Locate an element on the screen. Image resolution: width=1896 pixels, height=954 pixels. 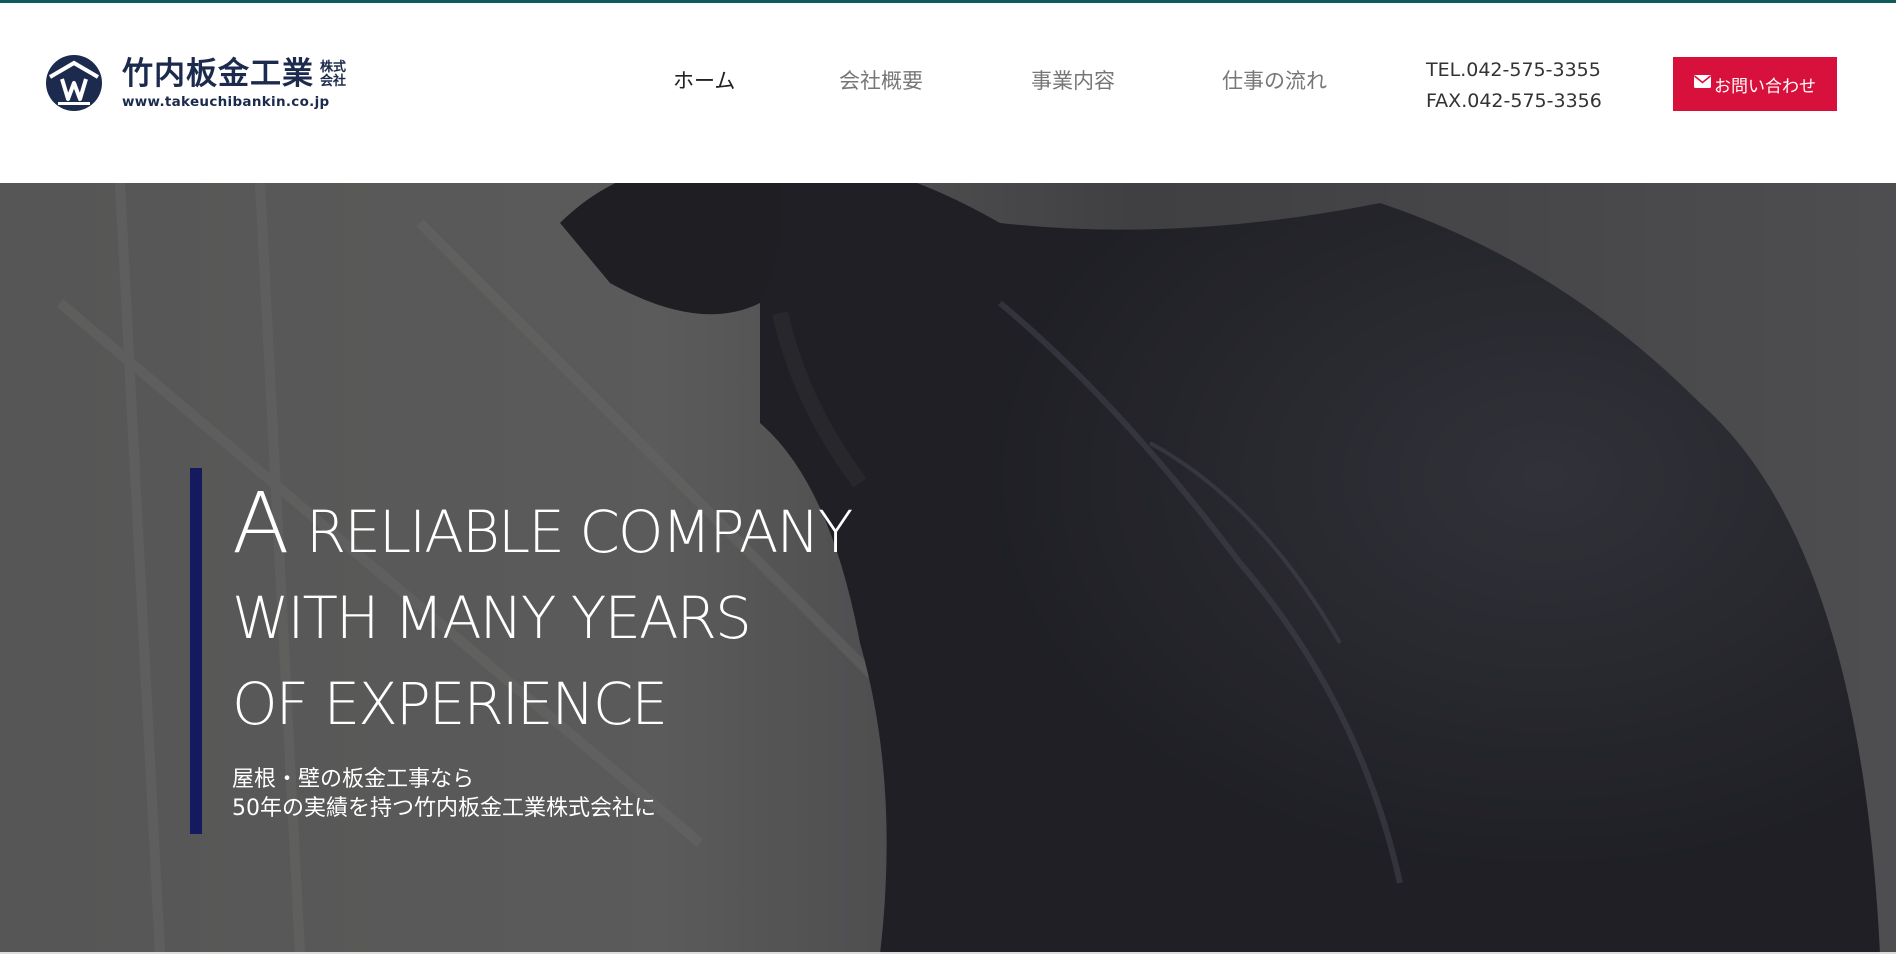
hero-headline-line-1: A RELIABLE COMPANY is located at coordinates (732, 527).